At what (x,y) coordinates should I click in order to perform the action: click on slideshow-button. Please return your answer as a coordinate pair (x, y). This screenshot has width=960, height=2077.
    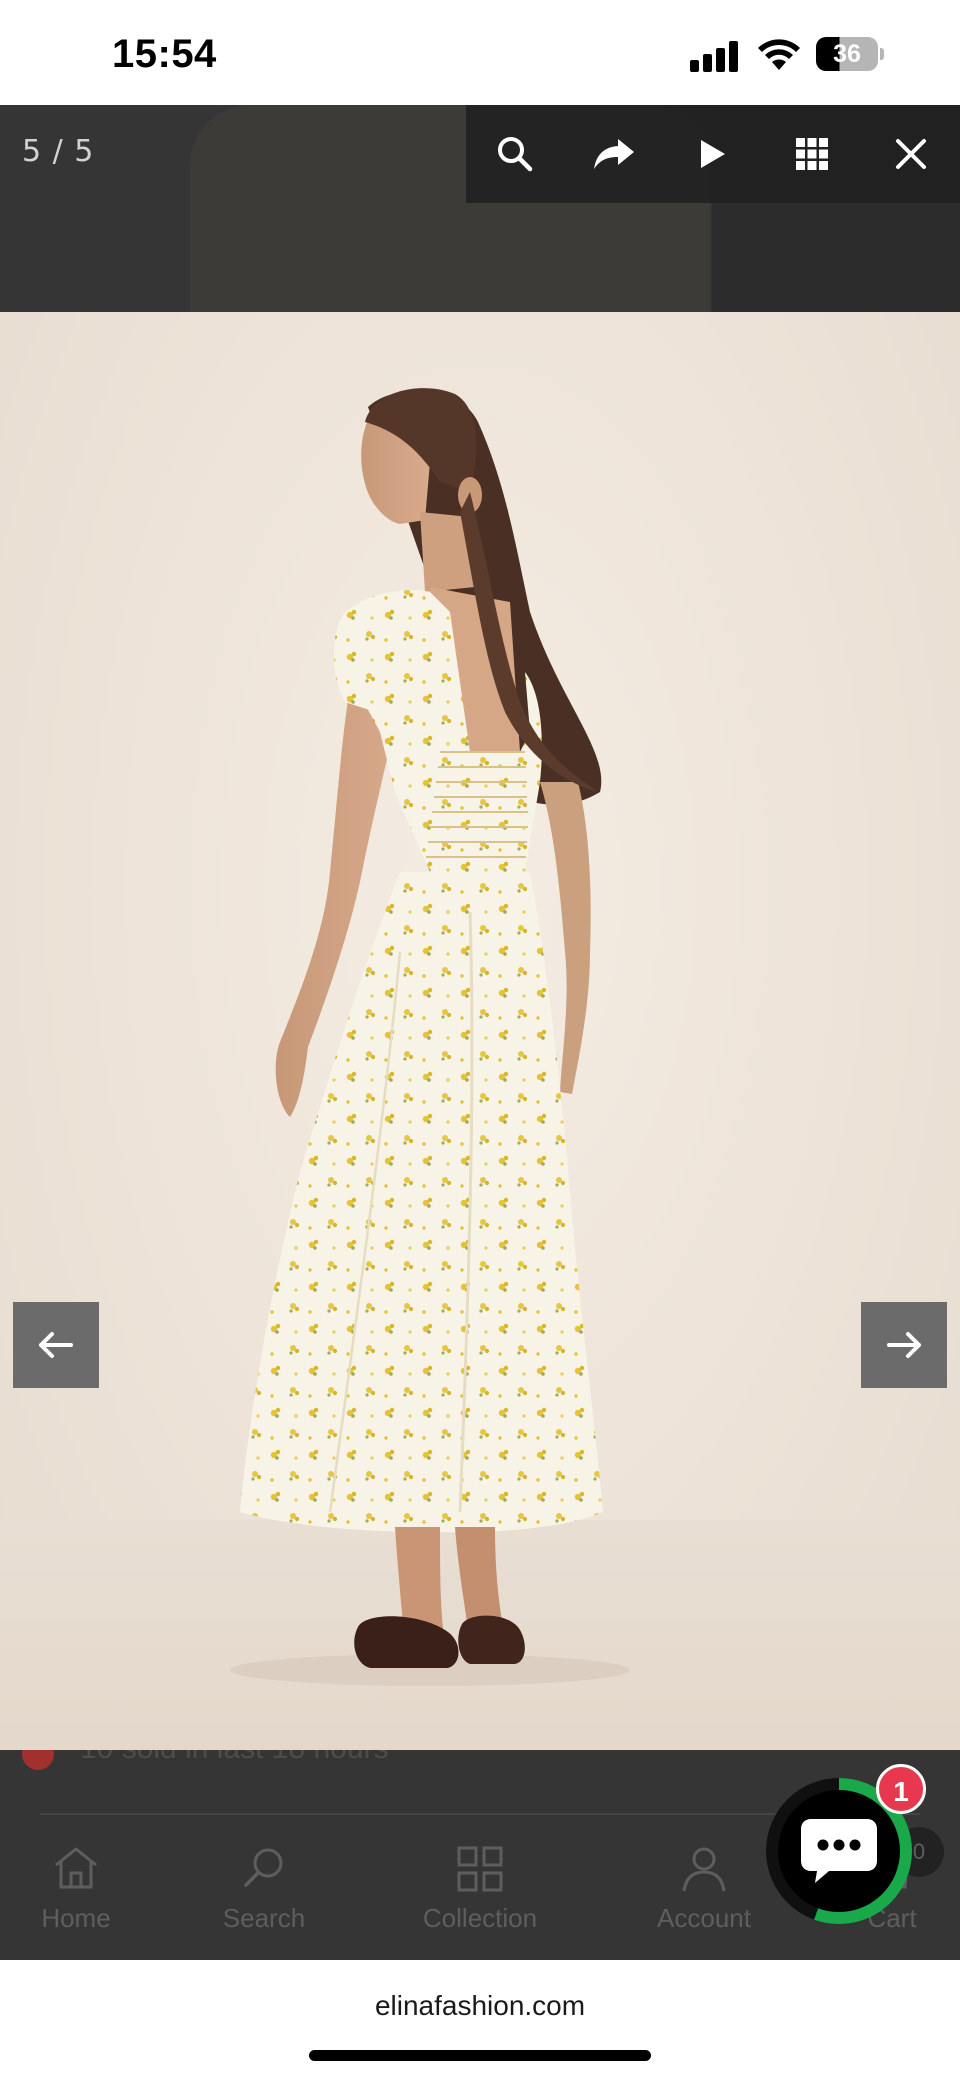
    Looking at the image, I should click on (713, 154).